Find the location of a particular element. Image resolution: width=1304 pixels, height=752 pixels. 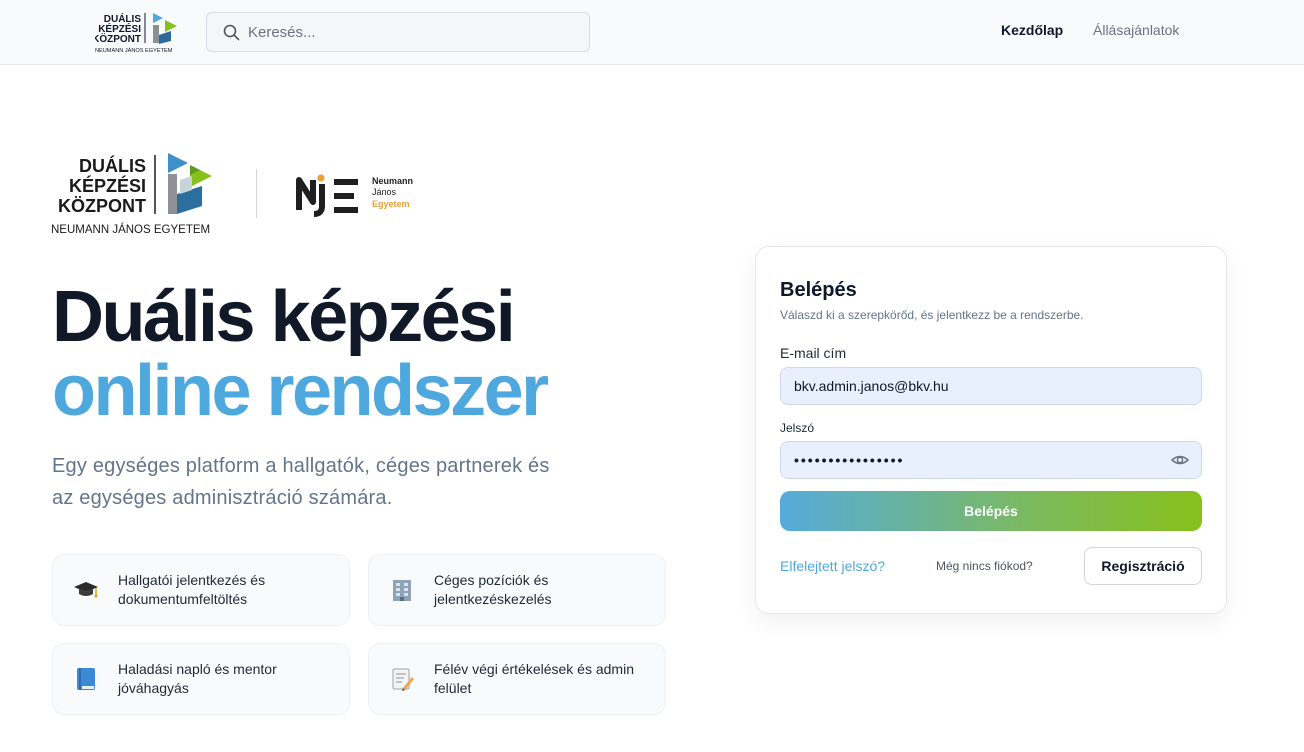

dkk-line2: KÉPZÉSI is located at coordinates (107, 185).